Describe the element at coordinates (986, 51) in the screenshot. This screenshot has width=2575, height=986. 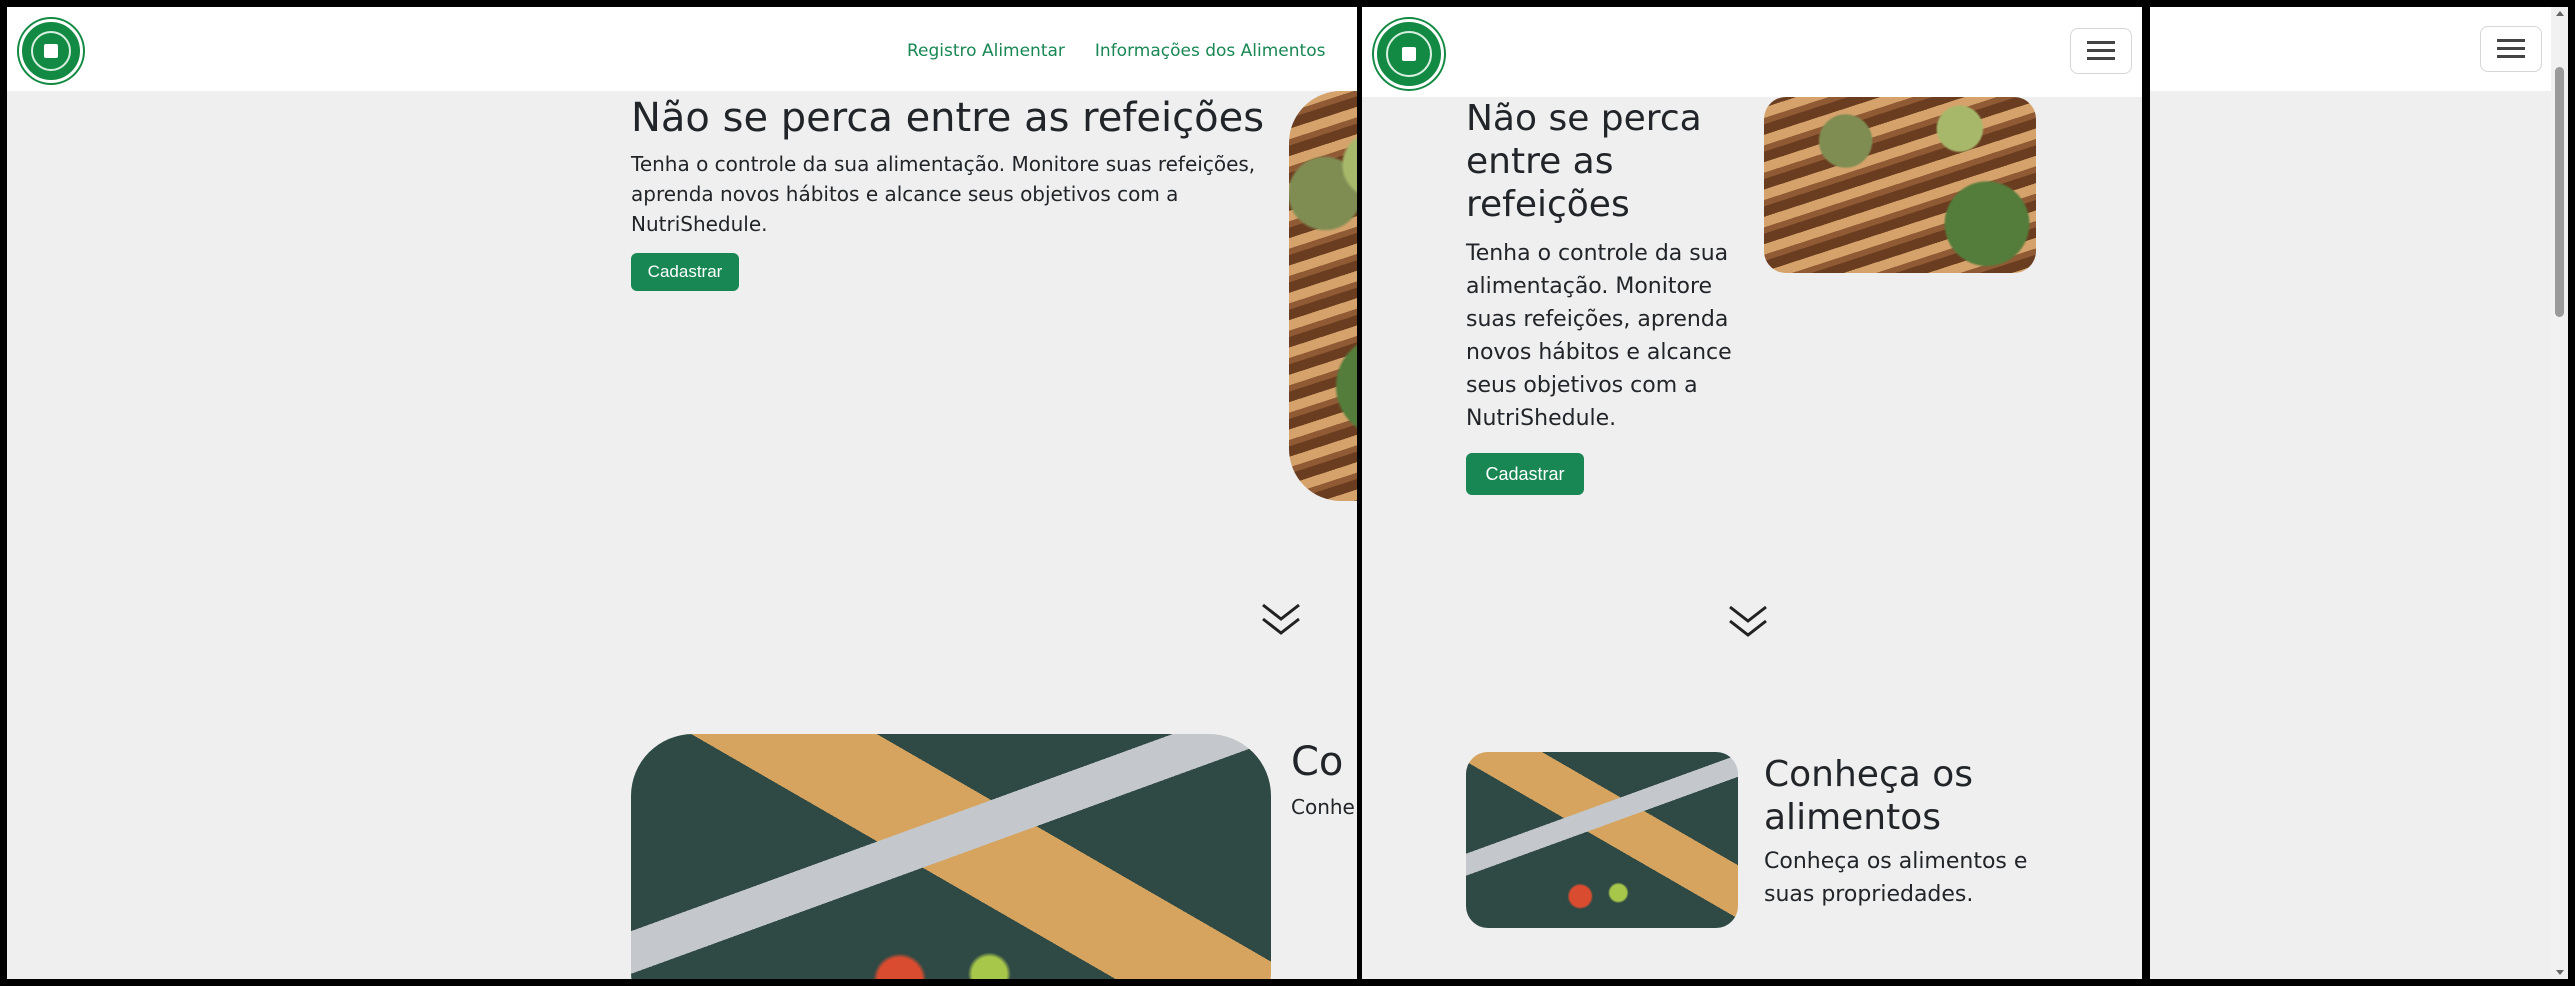
I see `nav-link-registro: Registro Alimentar` at that location.